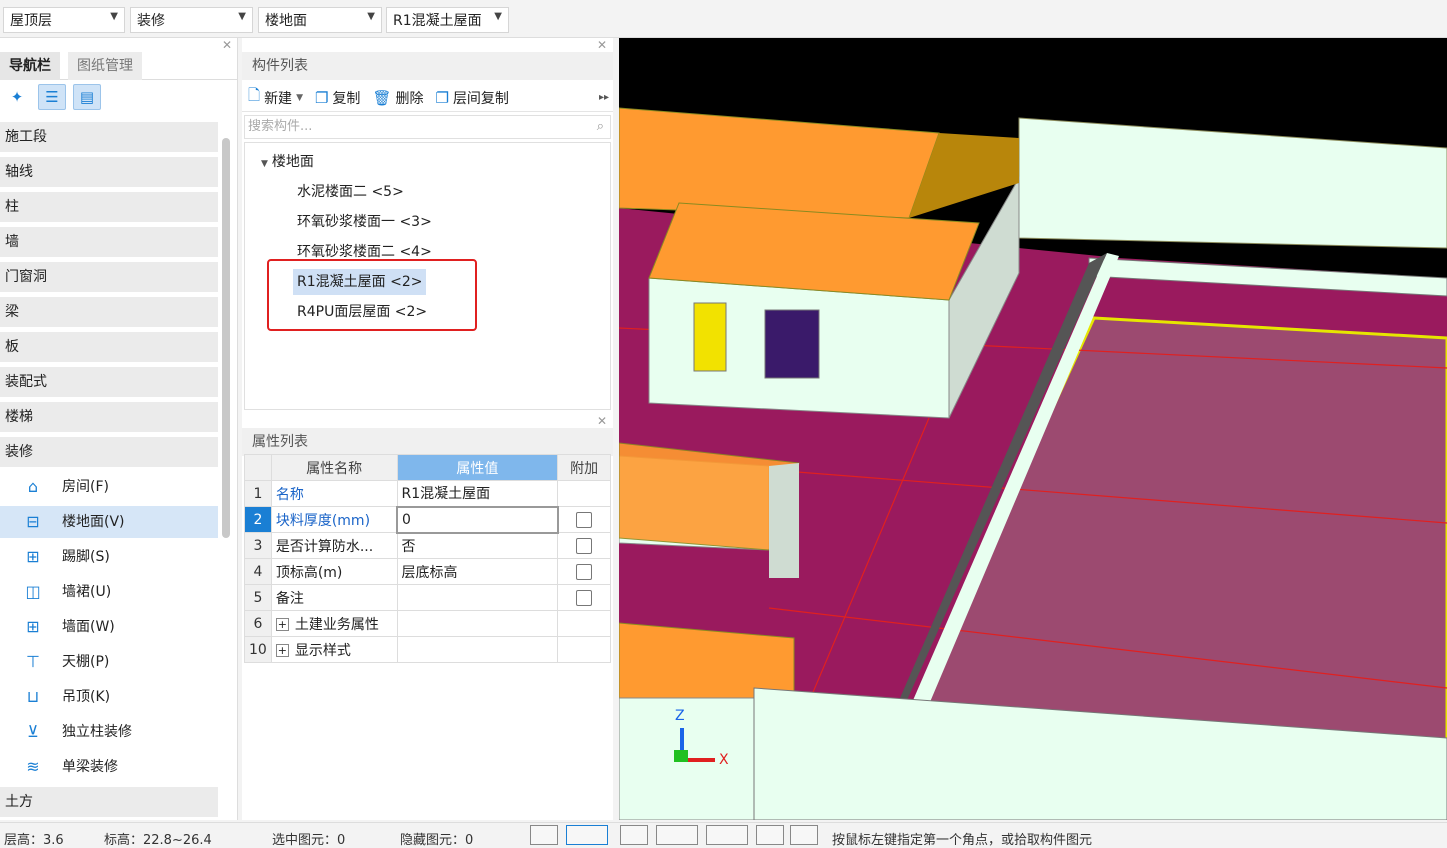 The image size is (1447, 848). What do you see at coordinates (109, 242) in the screenshot?
I see `nav-category-wall: 墙` at bounding box center [109, 242].